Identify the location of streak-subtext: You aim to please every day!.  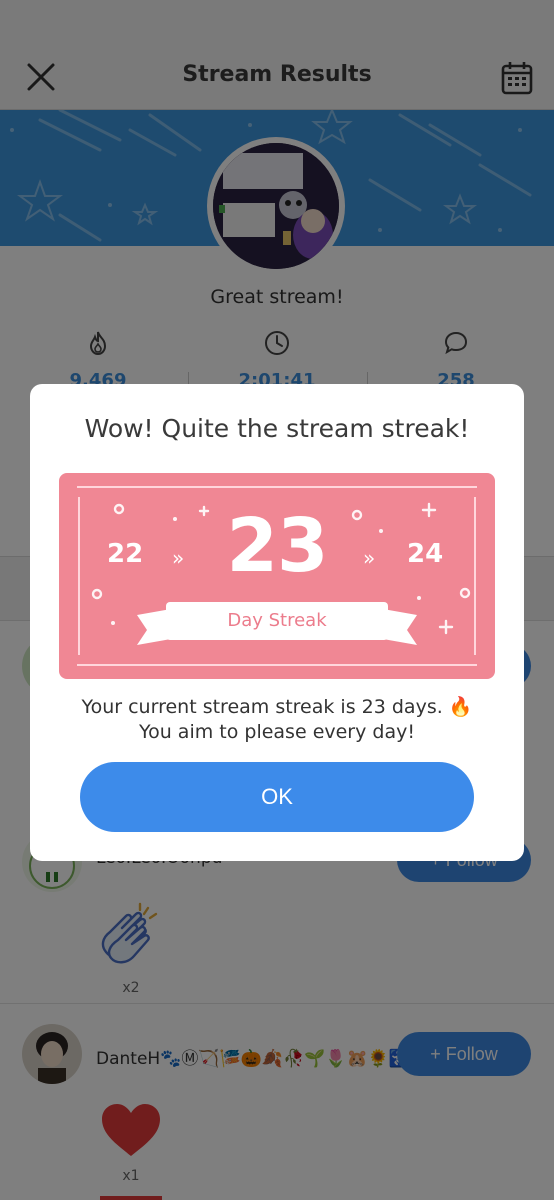
(277, 732).